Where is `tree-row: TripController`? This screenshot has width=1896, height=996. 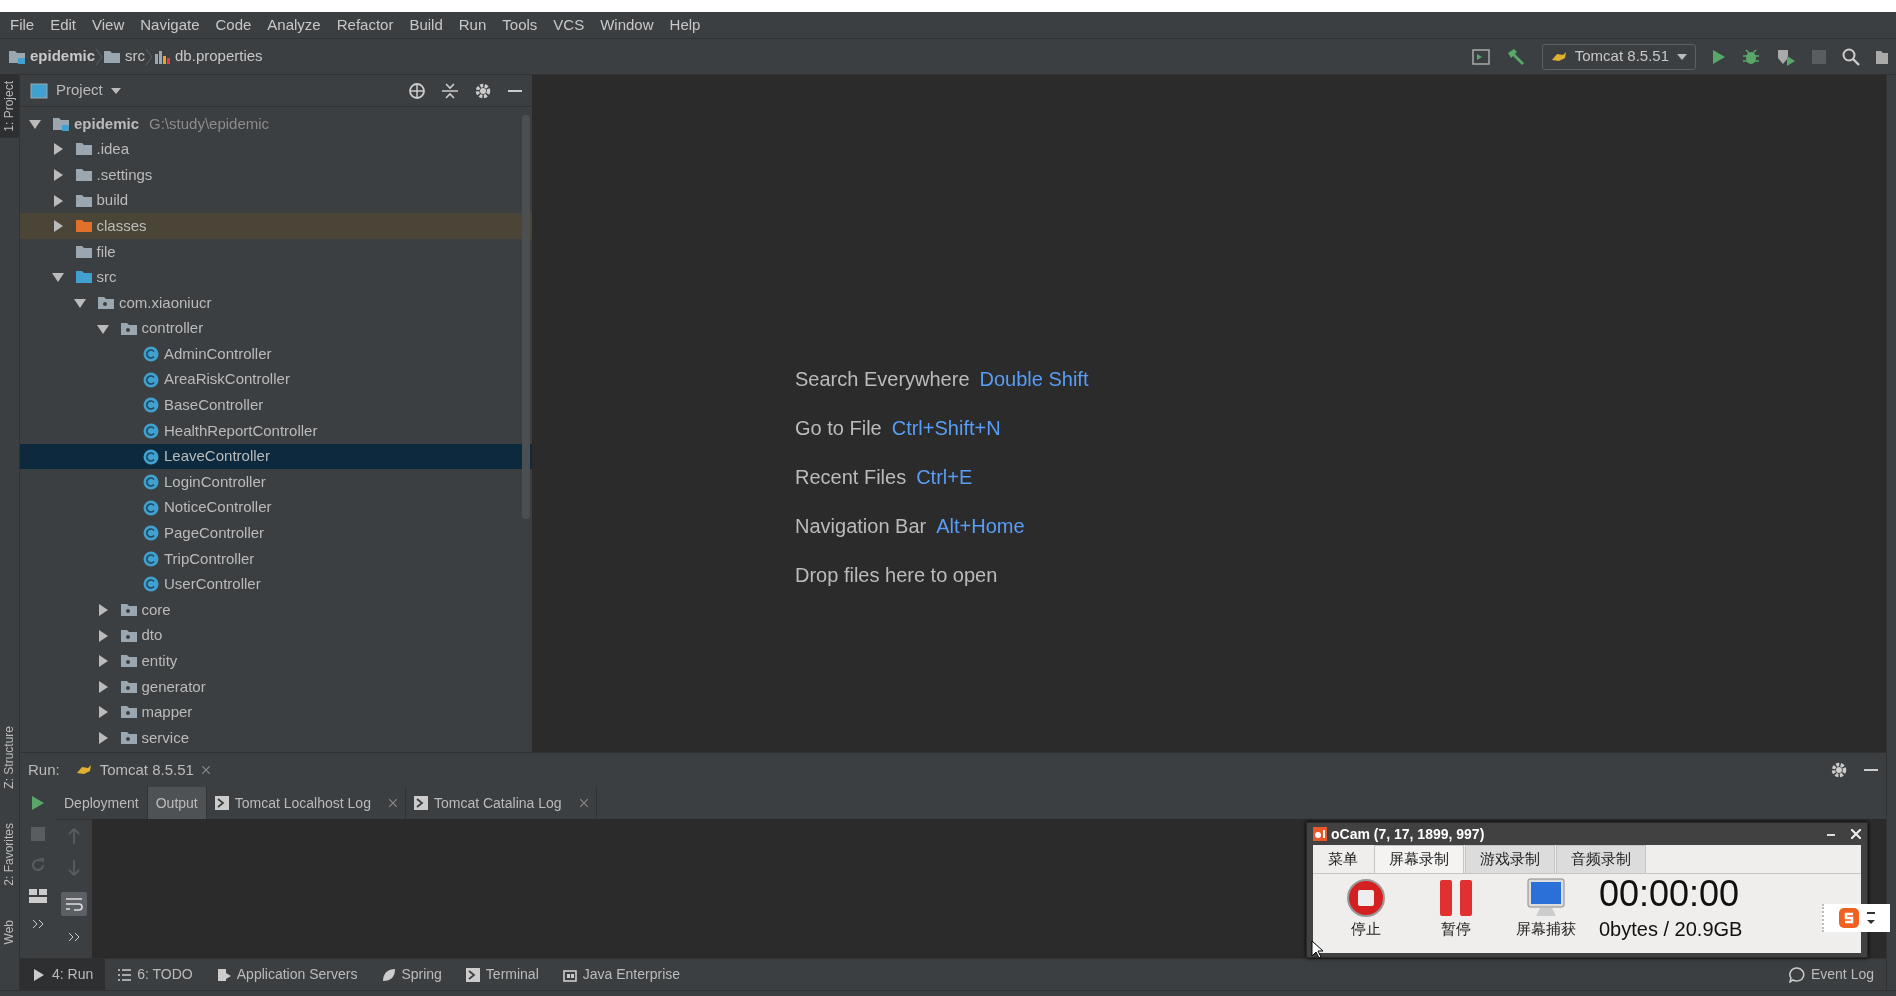 tree-row: TripController is located at coordinates (276, 559).